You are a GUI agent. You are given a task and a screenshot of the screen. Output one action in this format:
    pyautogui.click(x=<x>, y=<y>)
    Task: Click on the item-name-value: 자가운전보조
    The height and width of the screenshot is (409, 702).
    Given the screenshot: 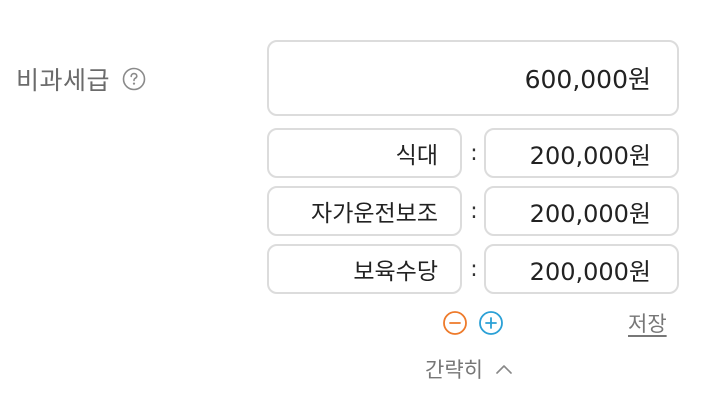 What is the action you would take?
    pyautogui.click(x=374, y=214)
    